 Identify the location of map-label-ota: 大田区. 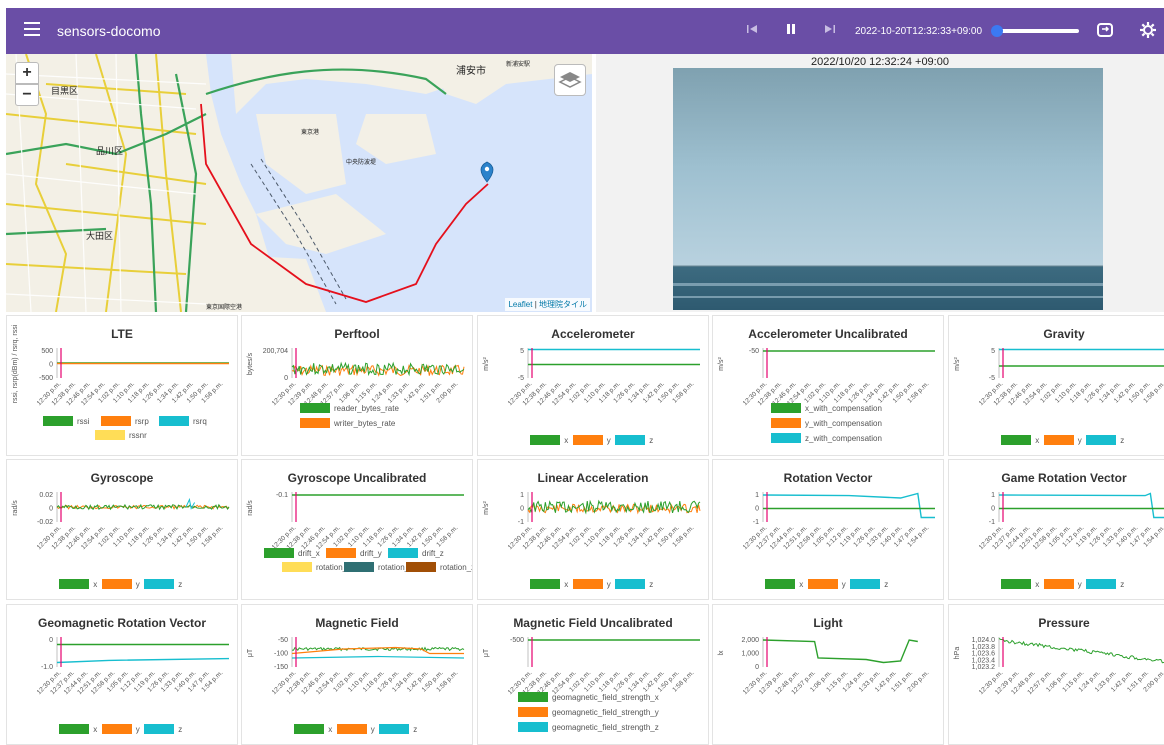
(99, 235).